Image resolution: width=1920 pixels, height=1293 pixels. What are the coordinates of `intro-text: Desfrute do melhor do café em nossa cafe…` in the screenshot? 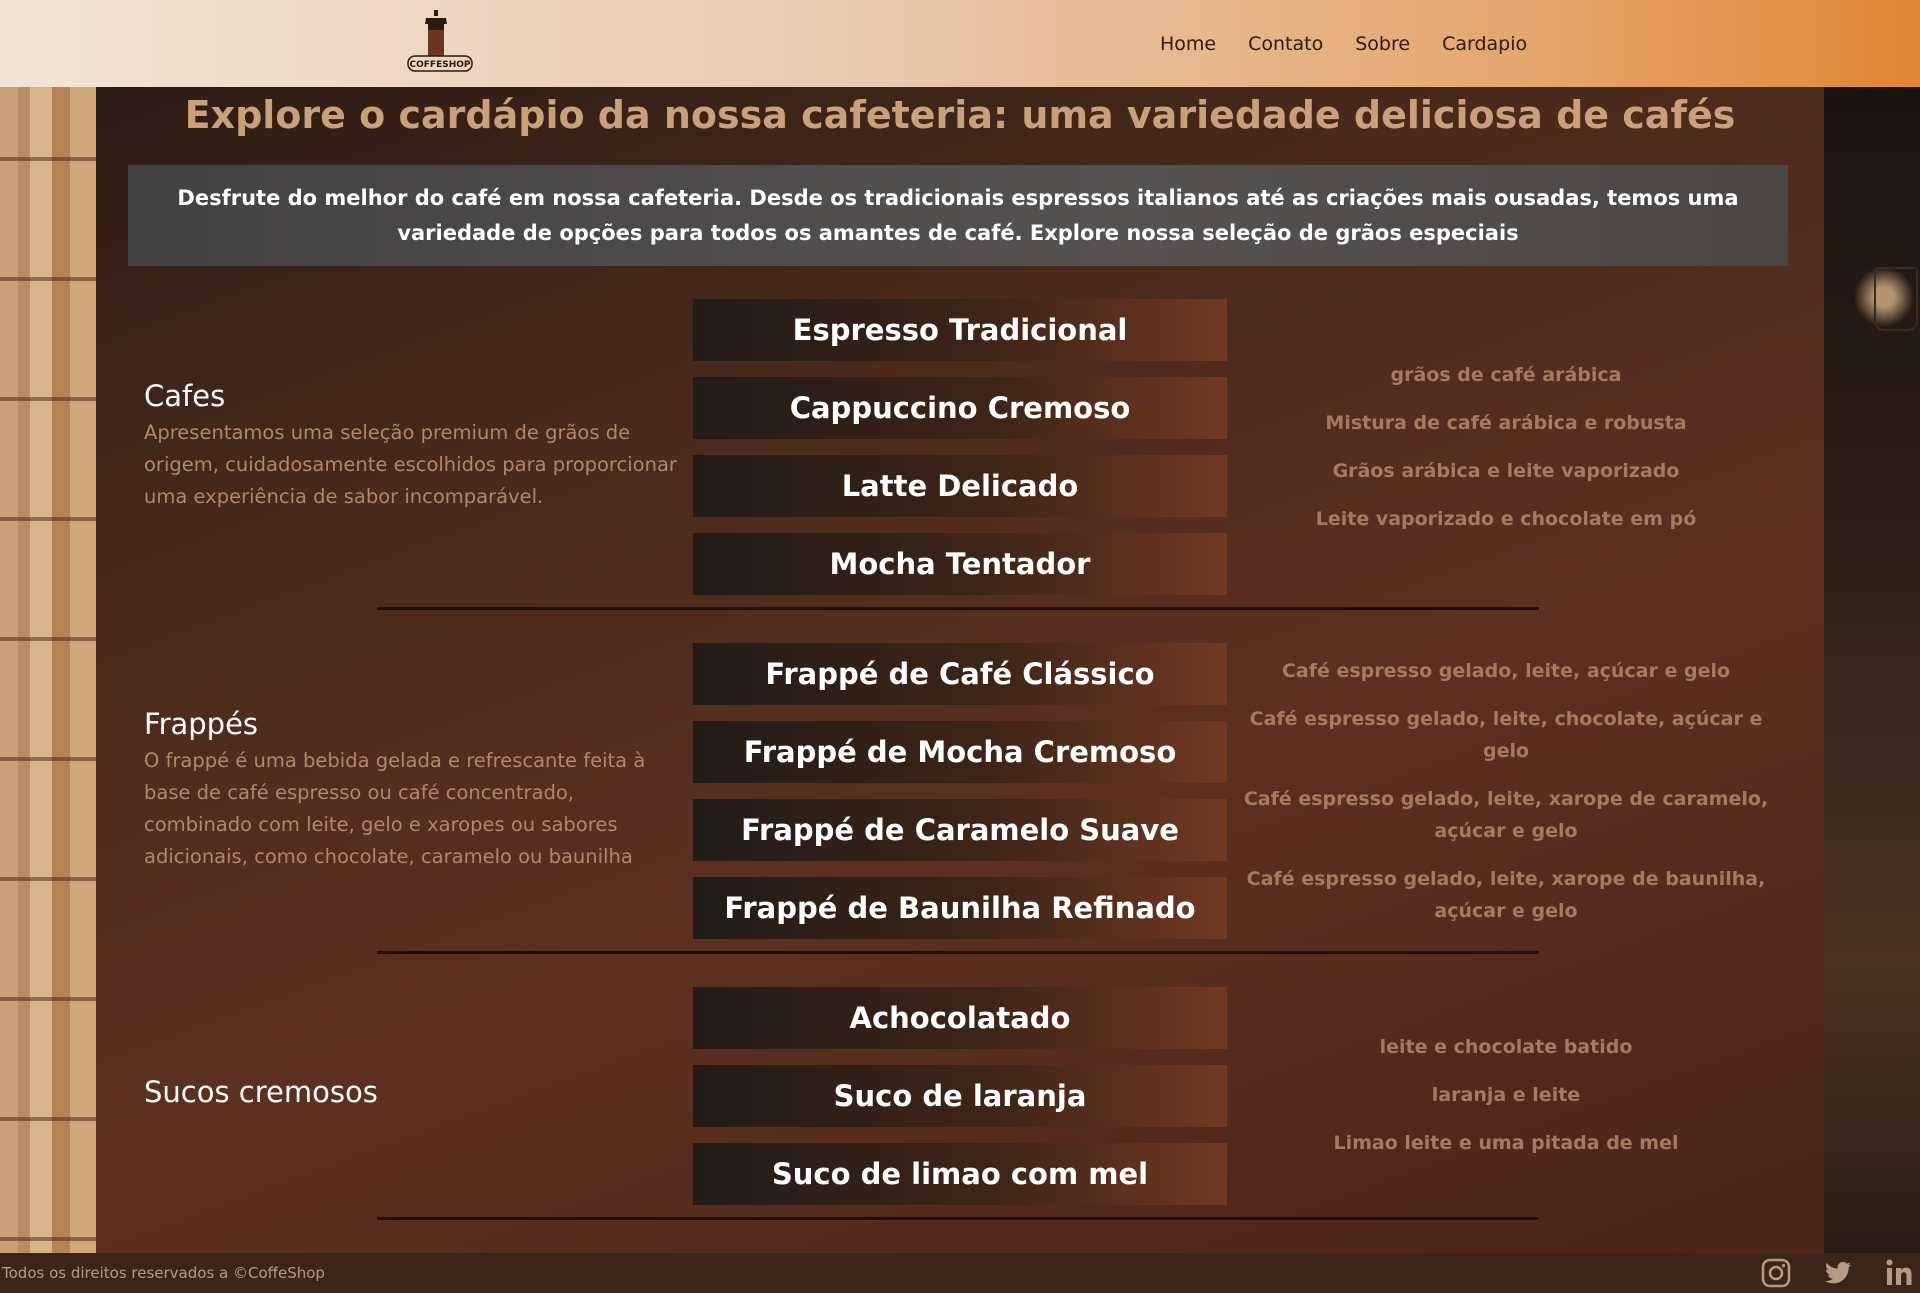 It's located at (958, 215).